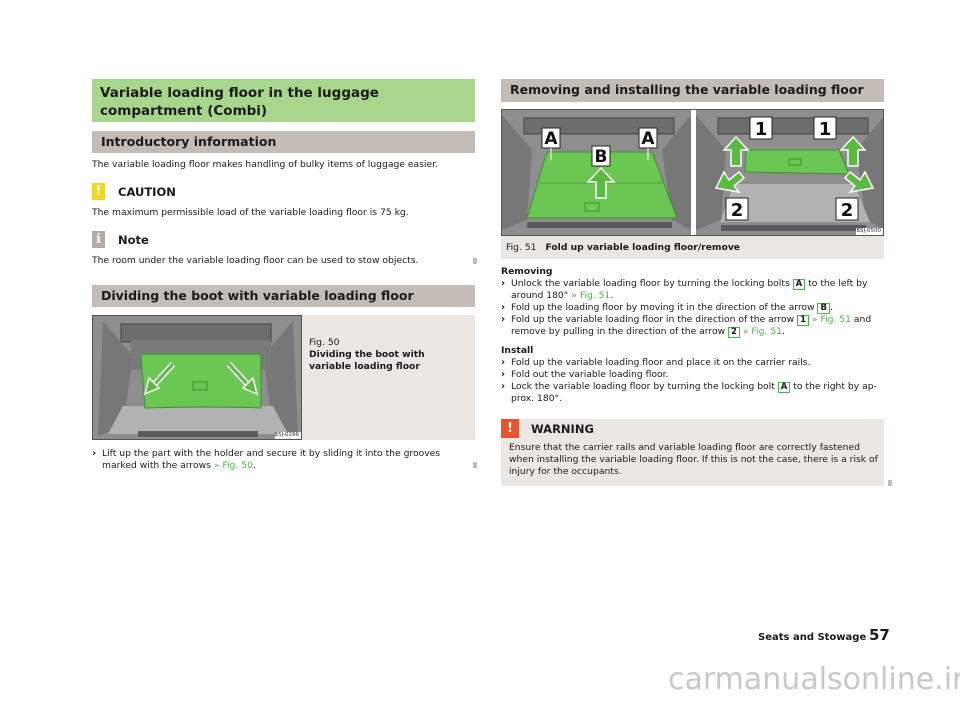 The width and height of the screenshot is (960, 701). What do you see at coordinates (283, 142) in the screenshot?
I see `intro-heading: Introductory information` at bounding box center [283, 142].